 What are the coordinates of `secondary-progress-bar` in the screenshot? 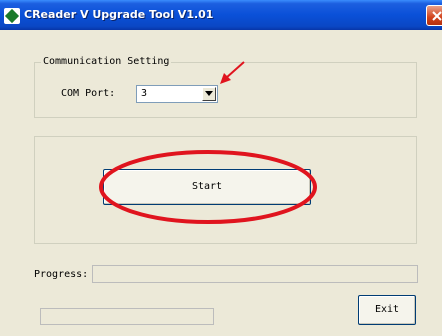 It's located at (127, 316).